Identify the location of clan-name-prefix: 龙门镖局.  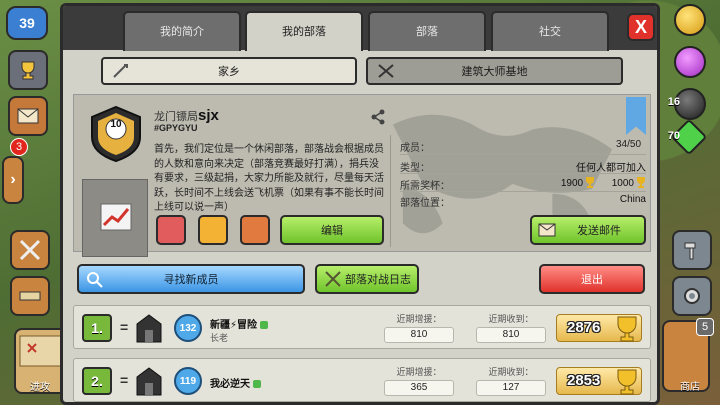
(176, 117).